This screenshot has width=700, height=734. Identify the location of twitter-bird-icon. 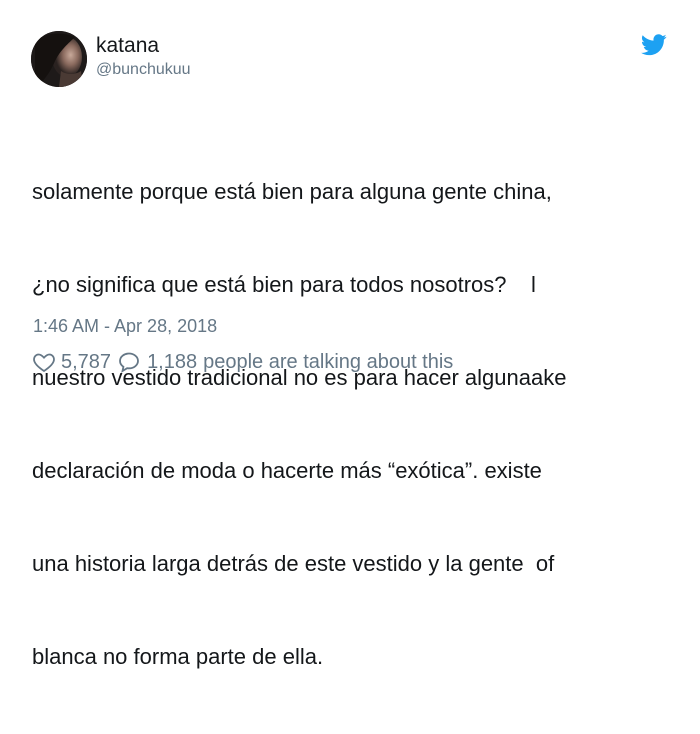
(654, 45).